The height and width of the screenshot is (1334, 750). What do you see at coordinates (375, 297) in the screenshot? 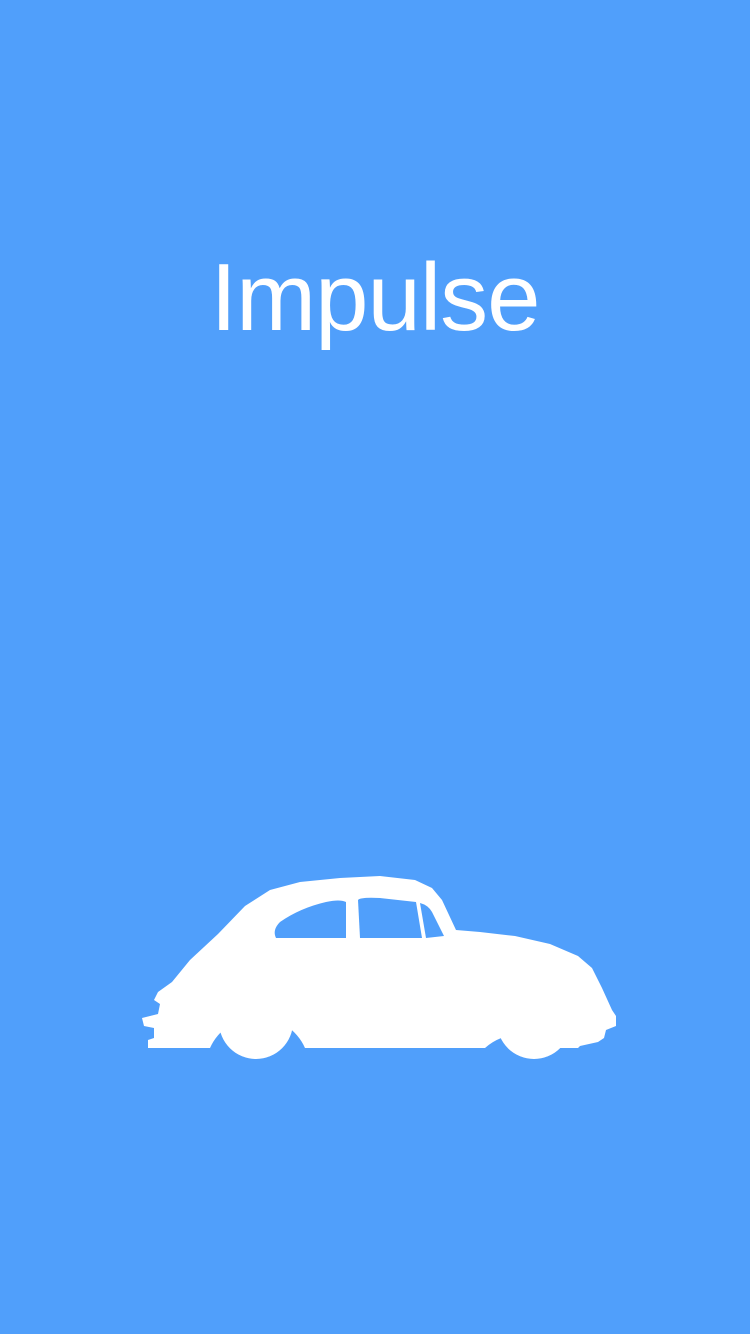
I see `app-title: Impulse` at bounding box center [375, 297].